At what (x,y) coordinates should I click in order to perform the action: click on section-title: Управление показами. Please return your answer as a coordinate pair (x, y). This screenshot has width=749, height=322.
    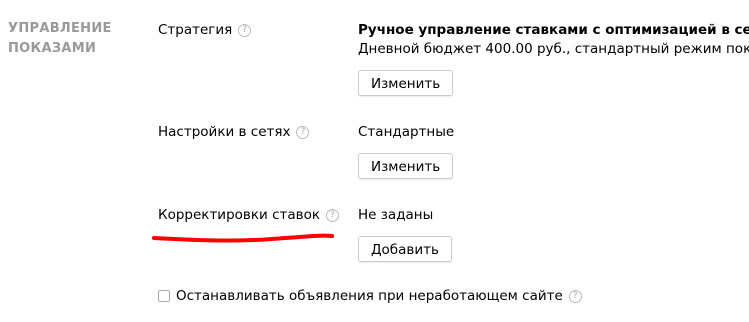
    Looking at the image, I should click on (60, 39).